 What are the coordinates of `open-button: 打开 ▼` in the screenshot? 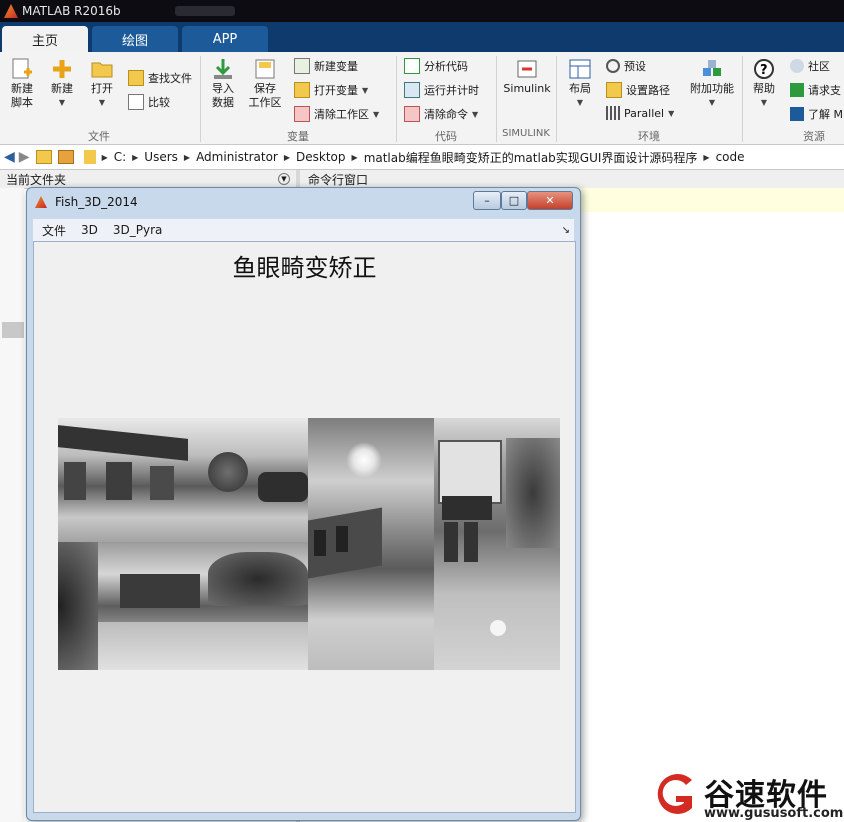 It's located at (102, 84).